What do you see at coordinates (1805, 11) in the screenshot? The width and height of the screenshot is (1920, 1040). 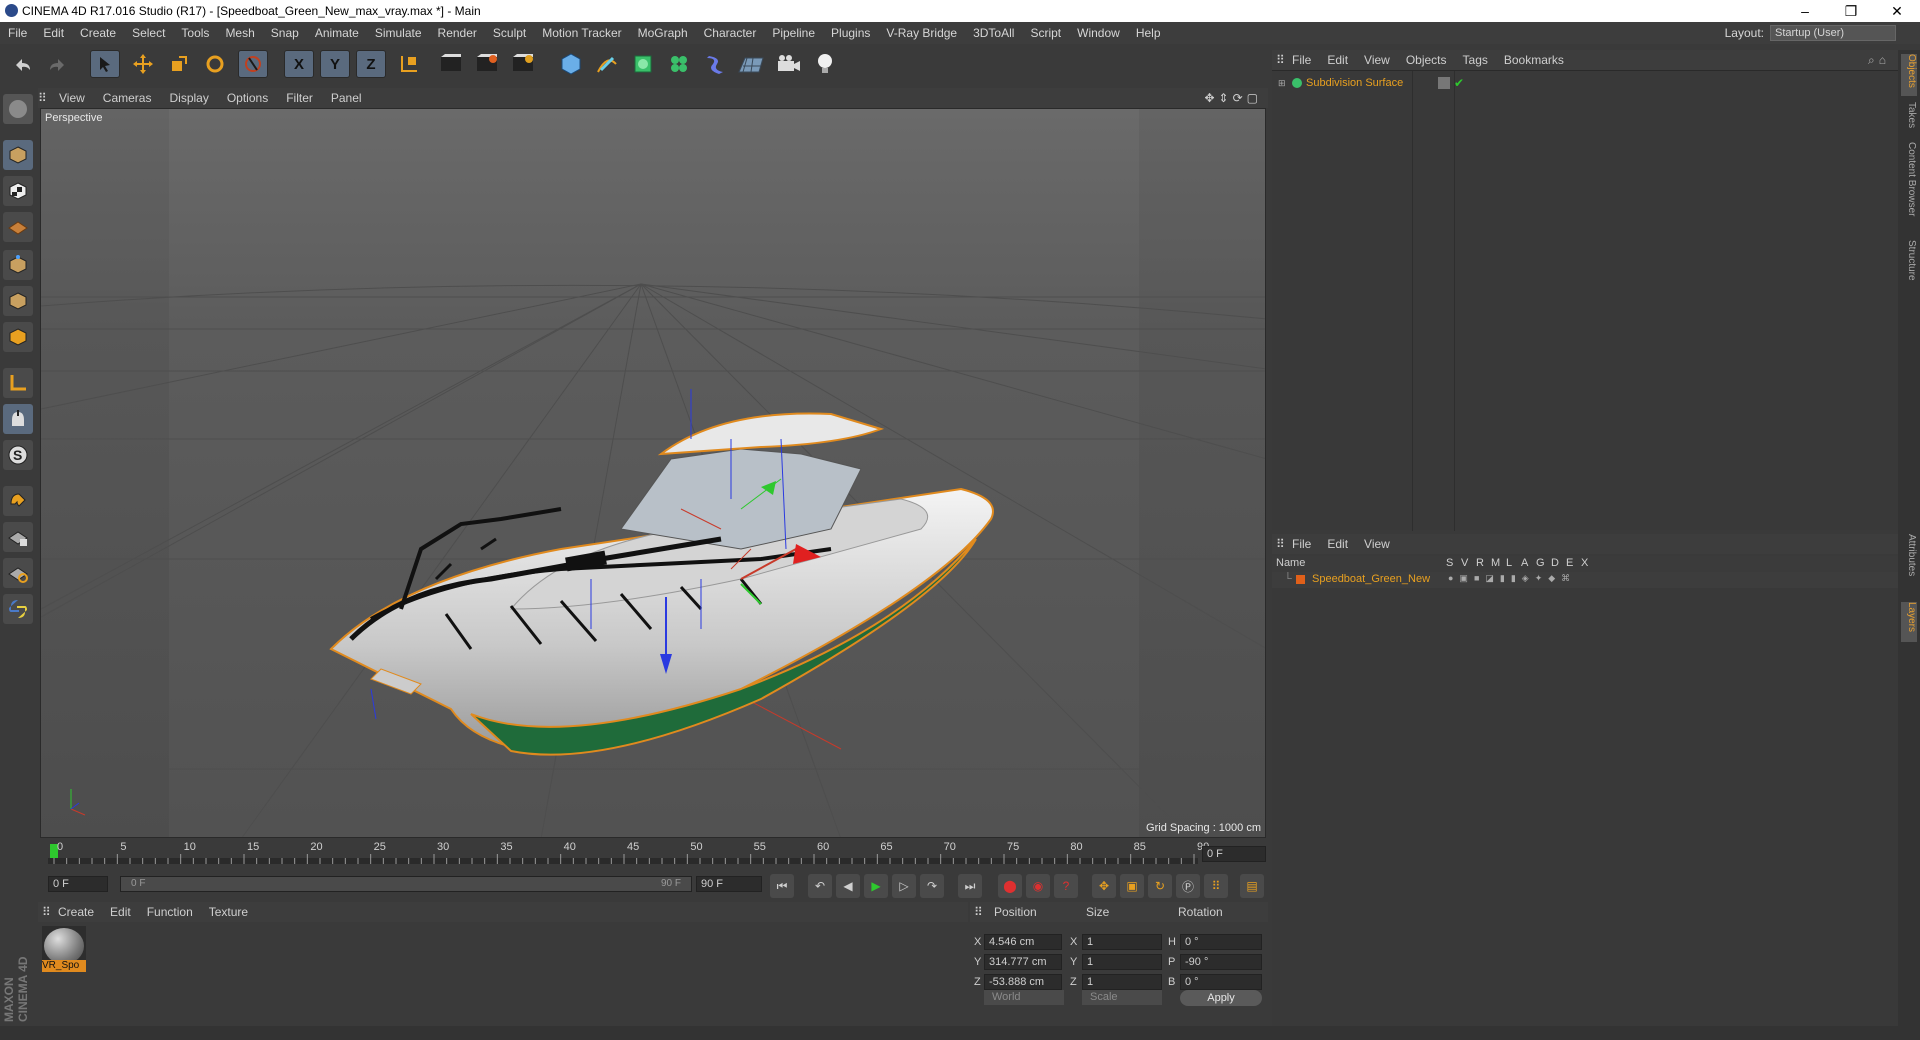 I see `minimize-button: –` at bounding box center [1805, 11].